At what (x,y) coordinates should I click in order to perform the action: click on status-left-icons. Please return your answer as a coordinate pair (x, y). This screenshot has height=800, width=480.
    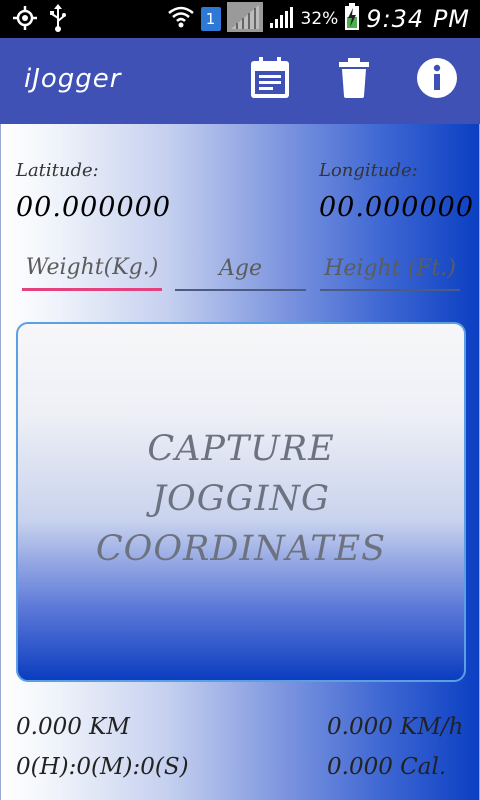
    Looking at the image, I should click on (40, 20).